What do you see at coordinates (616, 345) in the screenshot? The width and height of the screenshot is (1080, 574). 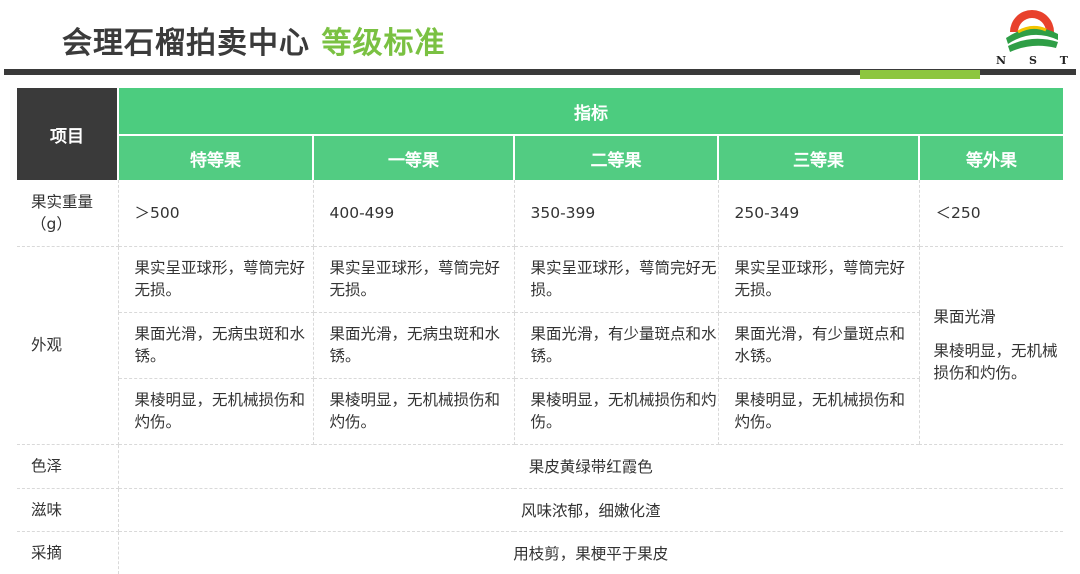 I see `appearance-surface-second: 果面光滑，有少量斑点和水锈。` at bounding box center [616, 345].